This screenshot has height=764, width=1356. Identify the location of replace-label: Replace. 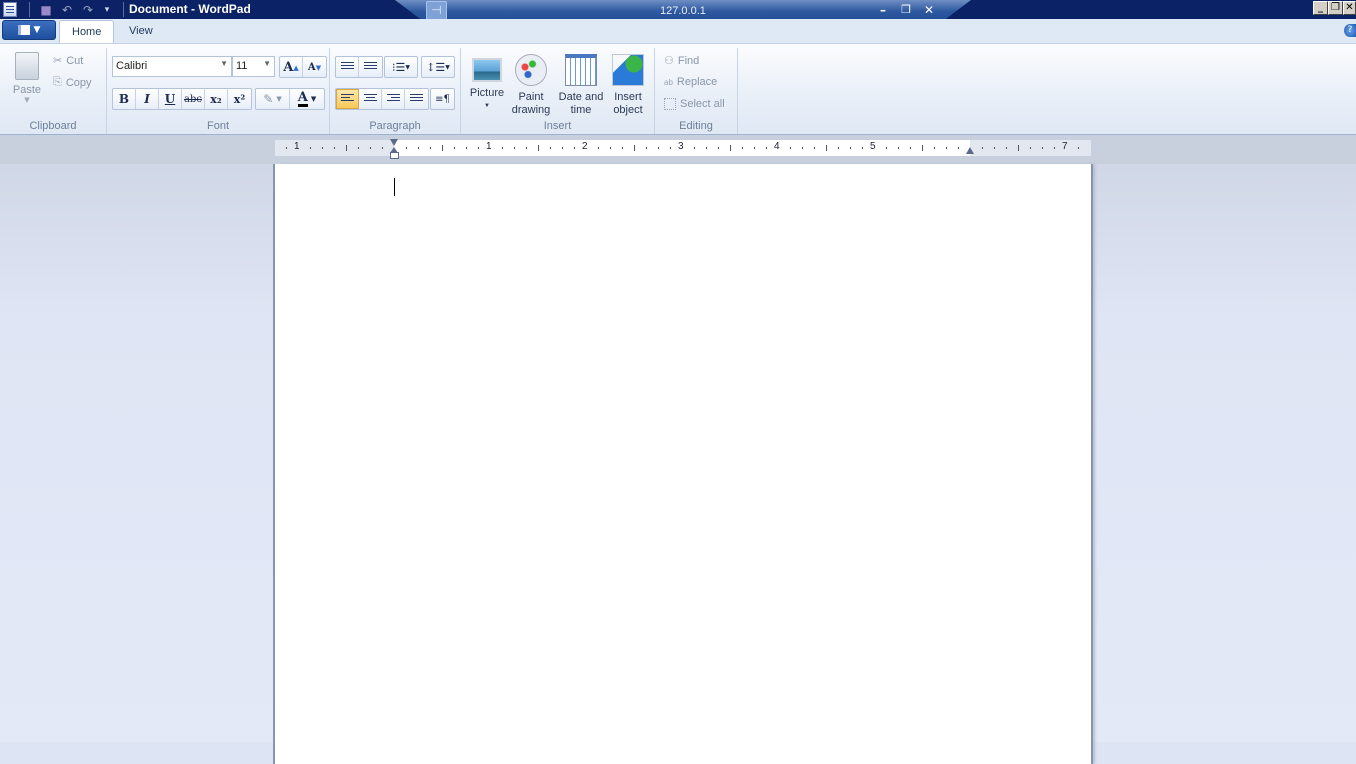
(697, 82).